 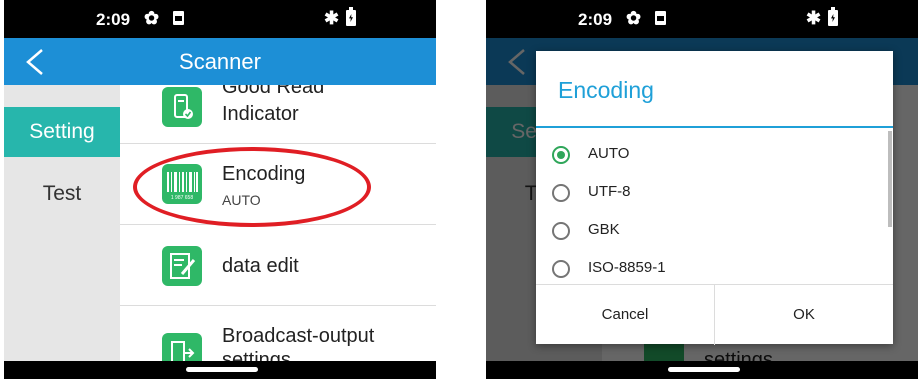 What do you see at coordinates (561, 155) in the screenshot?
I see `radio-selected-icon` at bounding box center [561, 155].